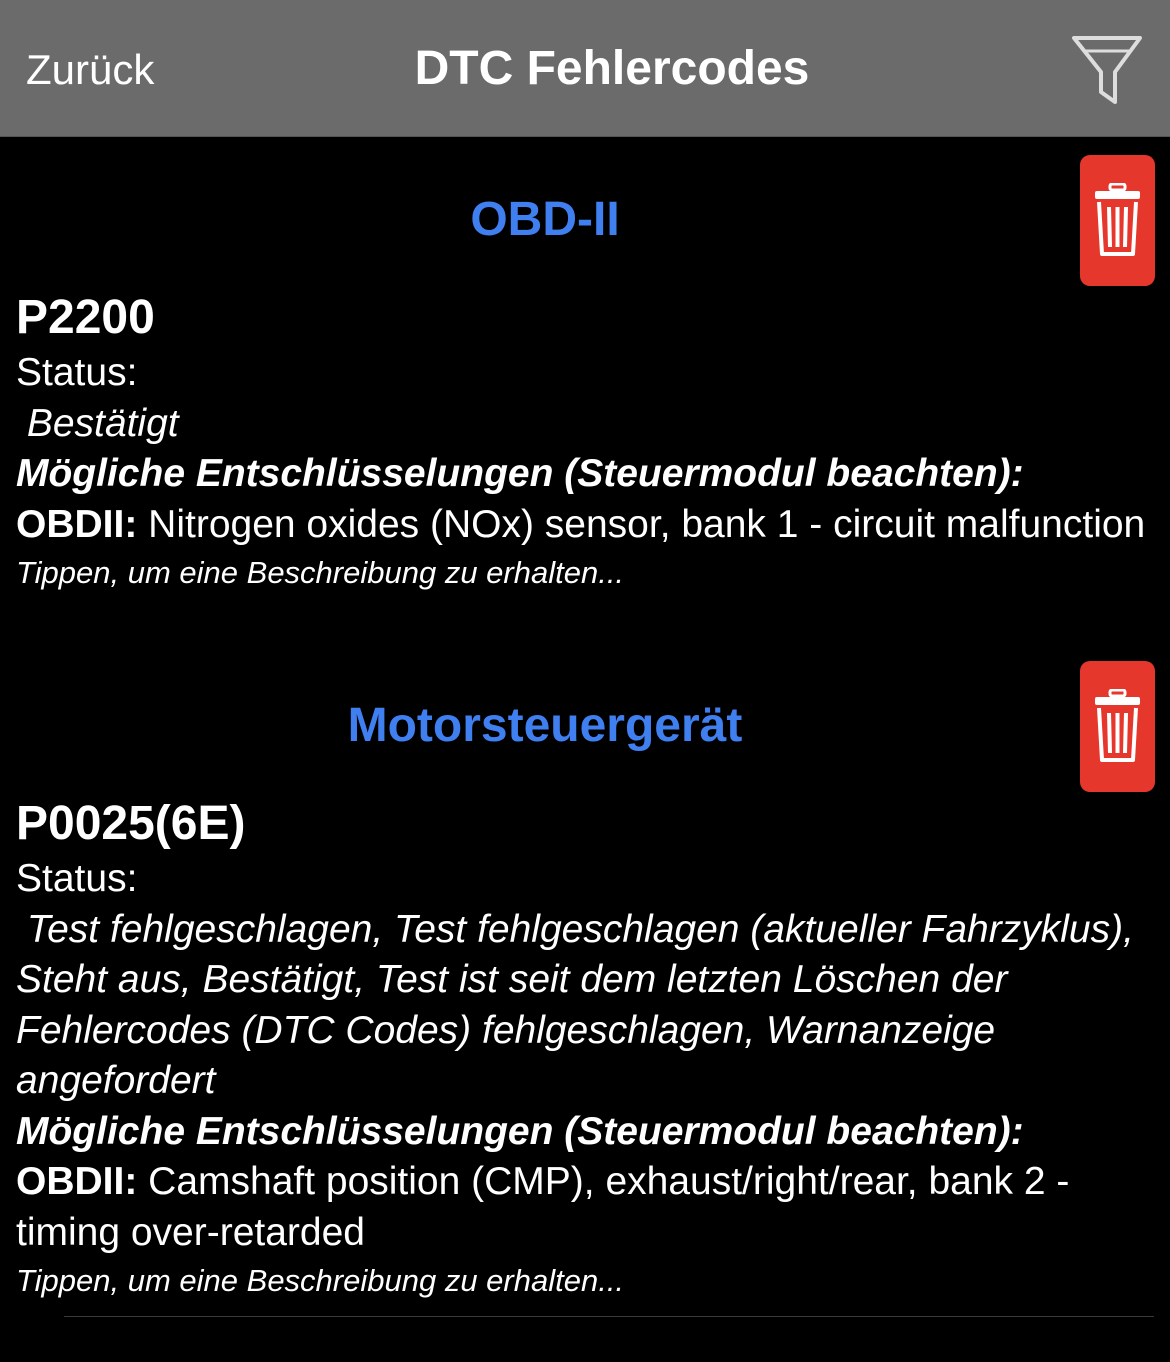  I want to click on filter-icon, so click(1107, 70).